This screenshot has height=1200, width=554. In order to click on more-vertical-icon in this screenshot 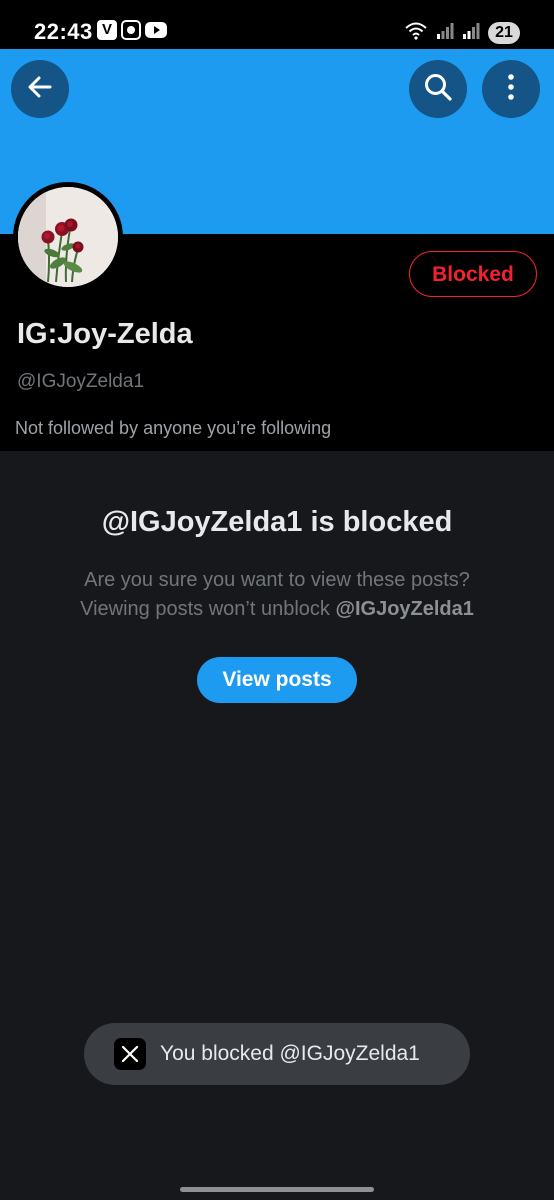, I will do `click(511, 89)`.